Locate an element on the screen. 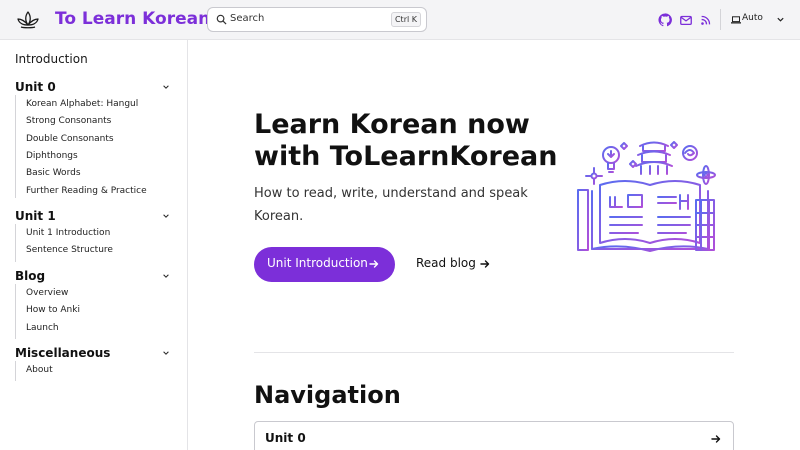 Image resolution: width=800 pixels, height=450 pixels. rss-icon is located at coordinates (706, 20).